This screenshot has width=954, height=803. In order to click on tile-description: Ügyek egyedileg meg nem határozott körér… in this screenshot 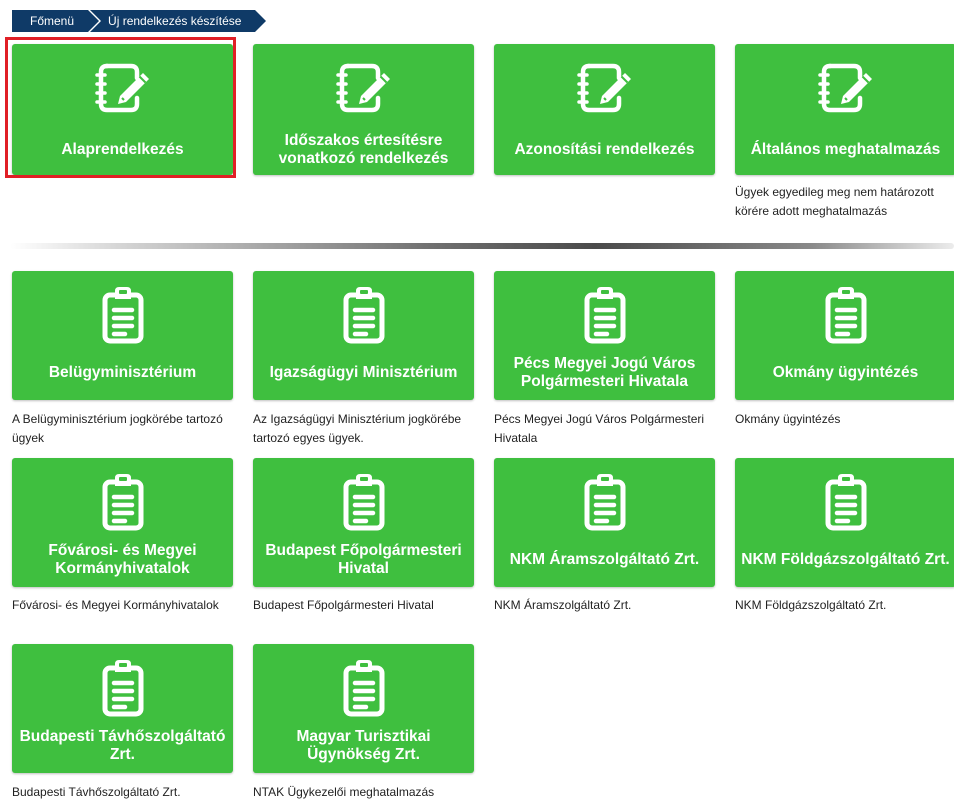, I will do `click(834, 201)`.